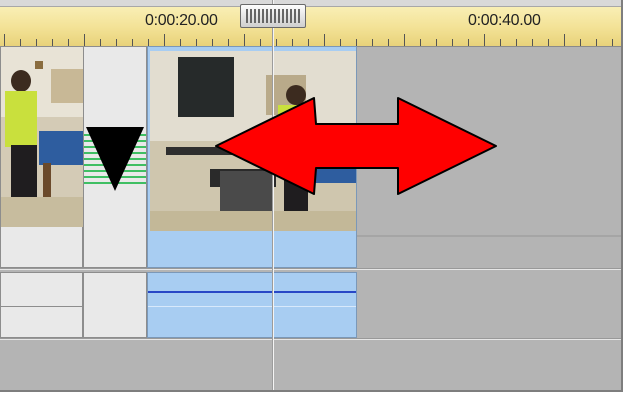 Image resolution: width=626 pixels, height=401 pixels. Describe the element at coordinates (181, 20) in the screenshot. I see `time-mark-20s: 0:00:20.00` at that location.